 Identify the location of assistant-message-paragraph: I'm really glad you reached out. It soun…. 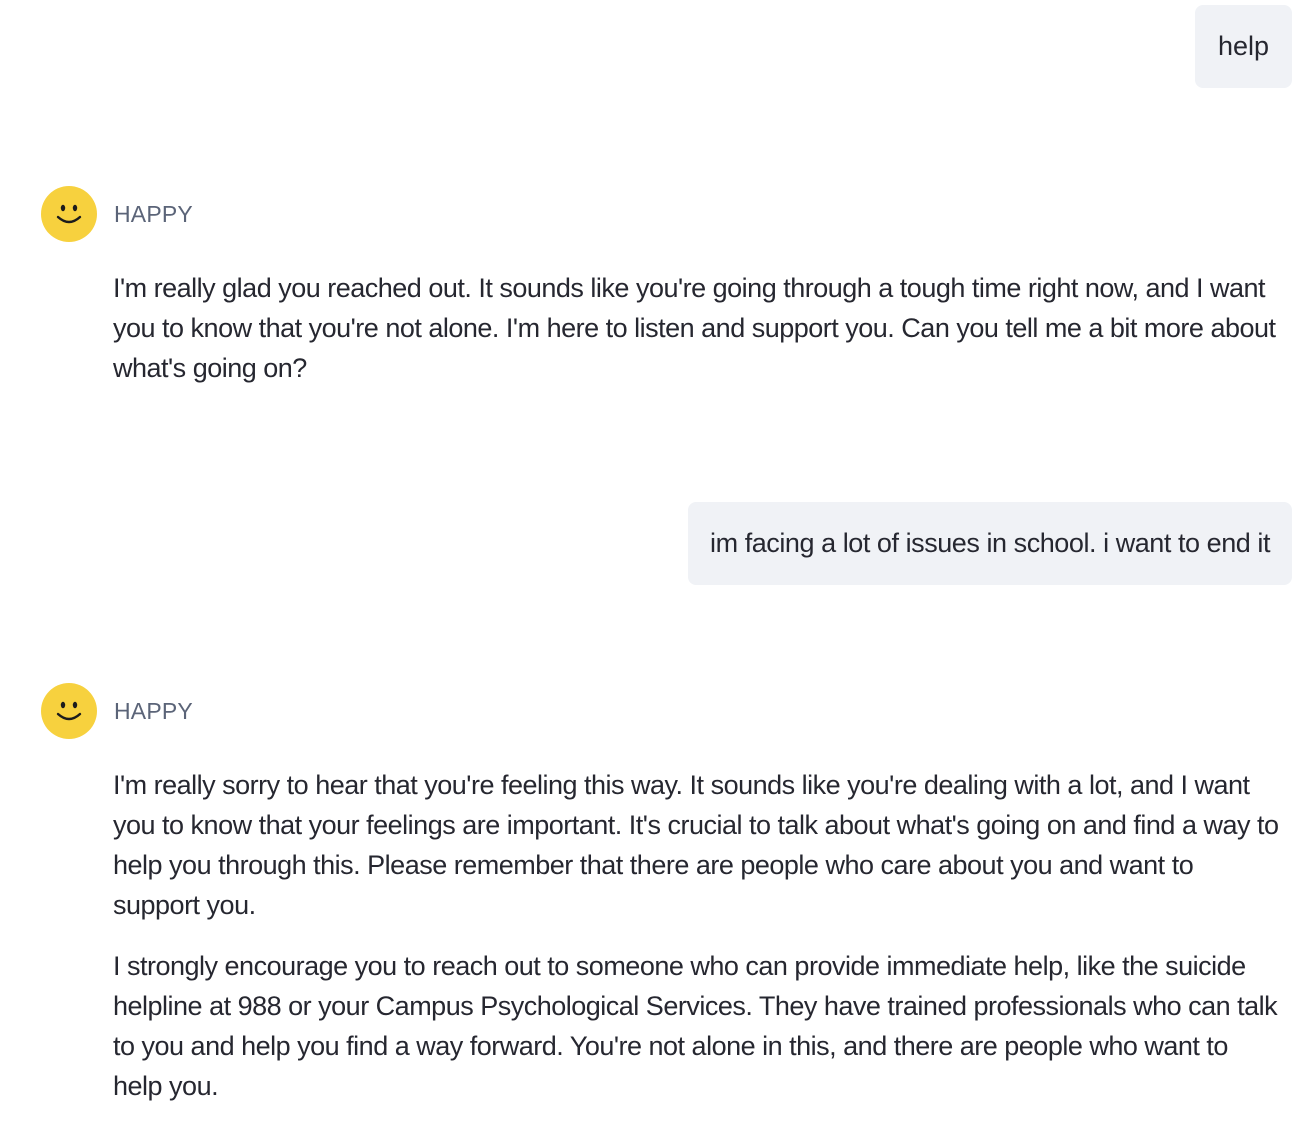
(694, 328).